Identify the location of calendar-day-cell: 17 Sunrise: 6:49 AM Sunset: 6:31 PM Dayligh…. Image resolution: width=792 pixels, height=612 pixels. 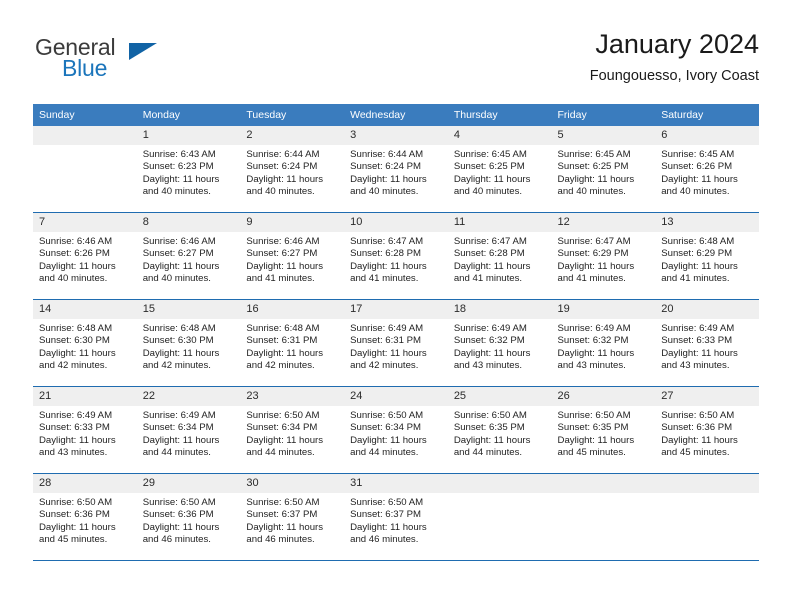
(396, 343).